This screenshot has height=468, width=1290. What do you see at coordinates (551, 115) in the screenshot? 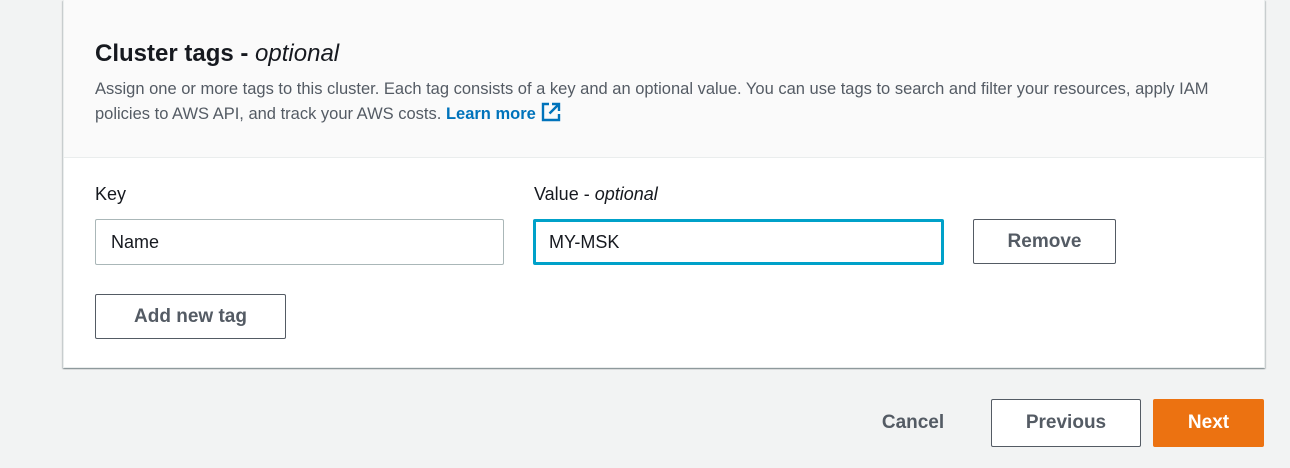
I see `external-link-icon` at bounding box center [551, 115].